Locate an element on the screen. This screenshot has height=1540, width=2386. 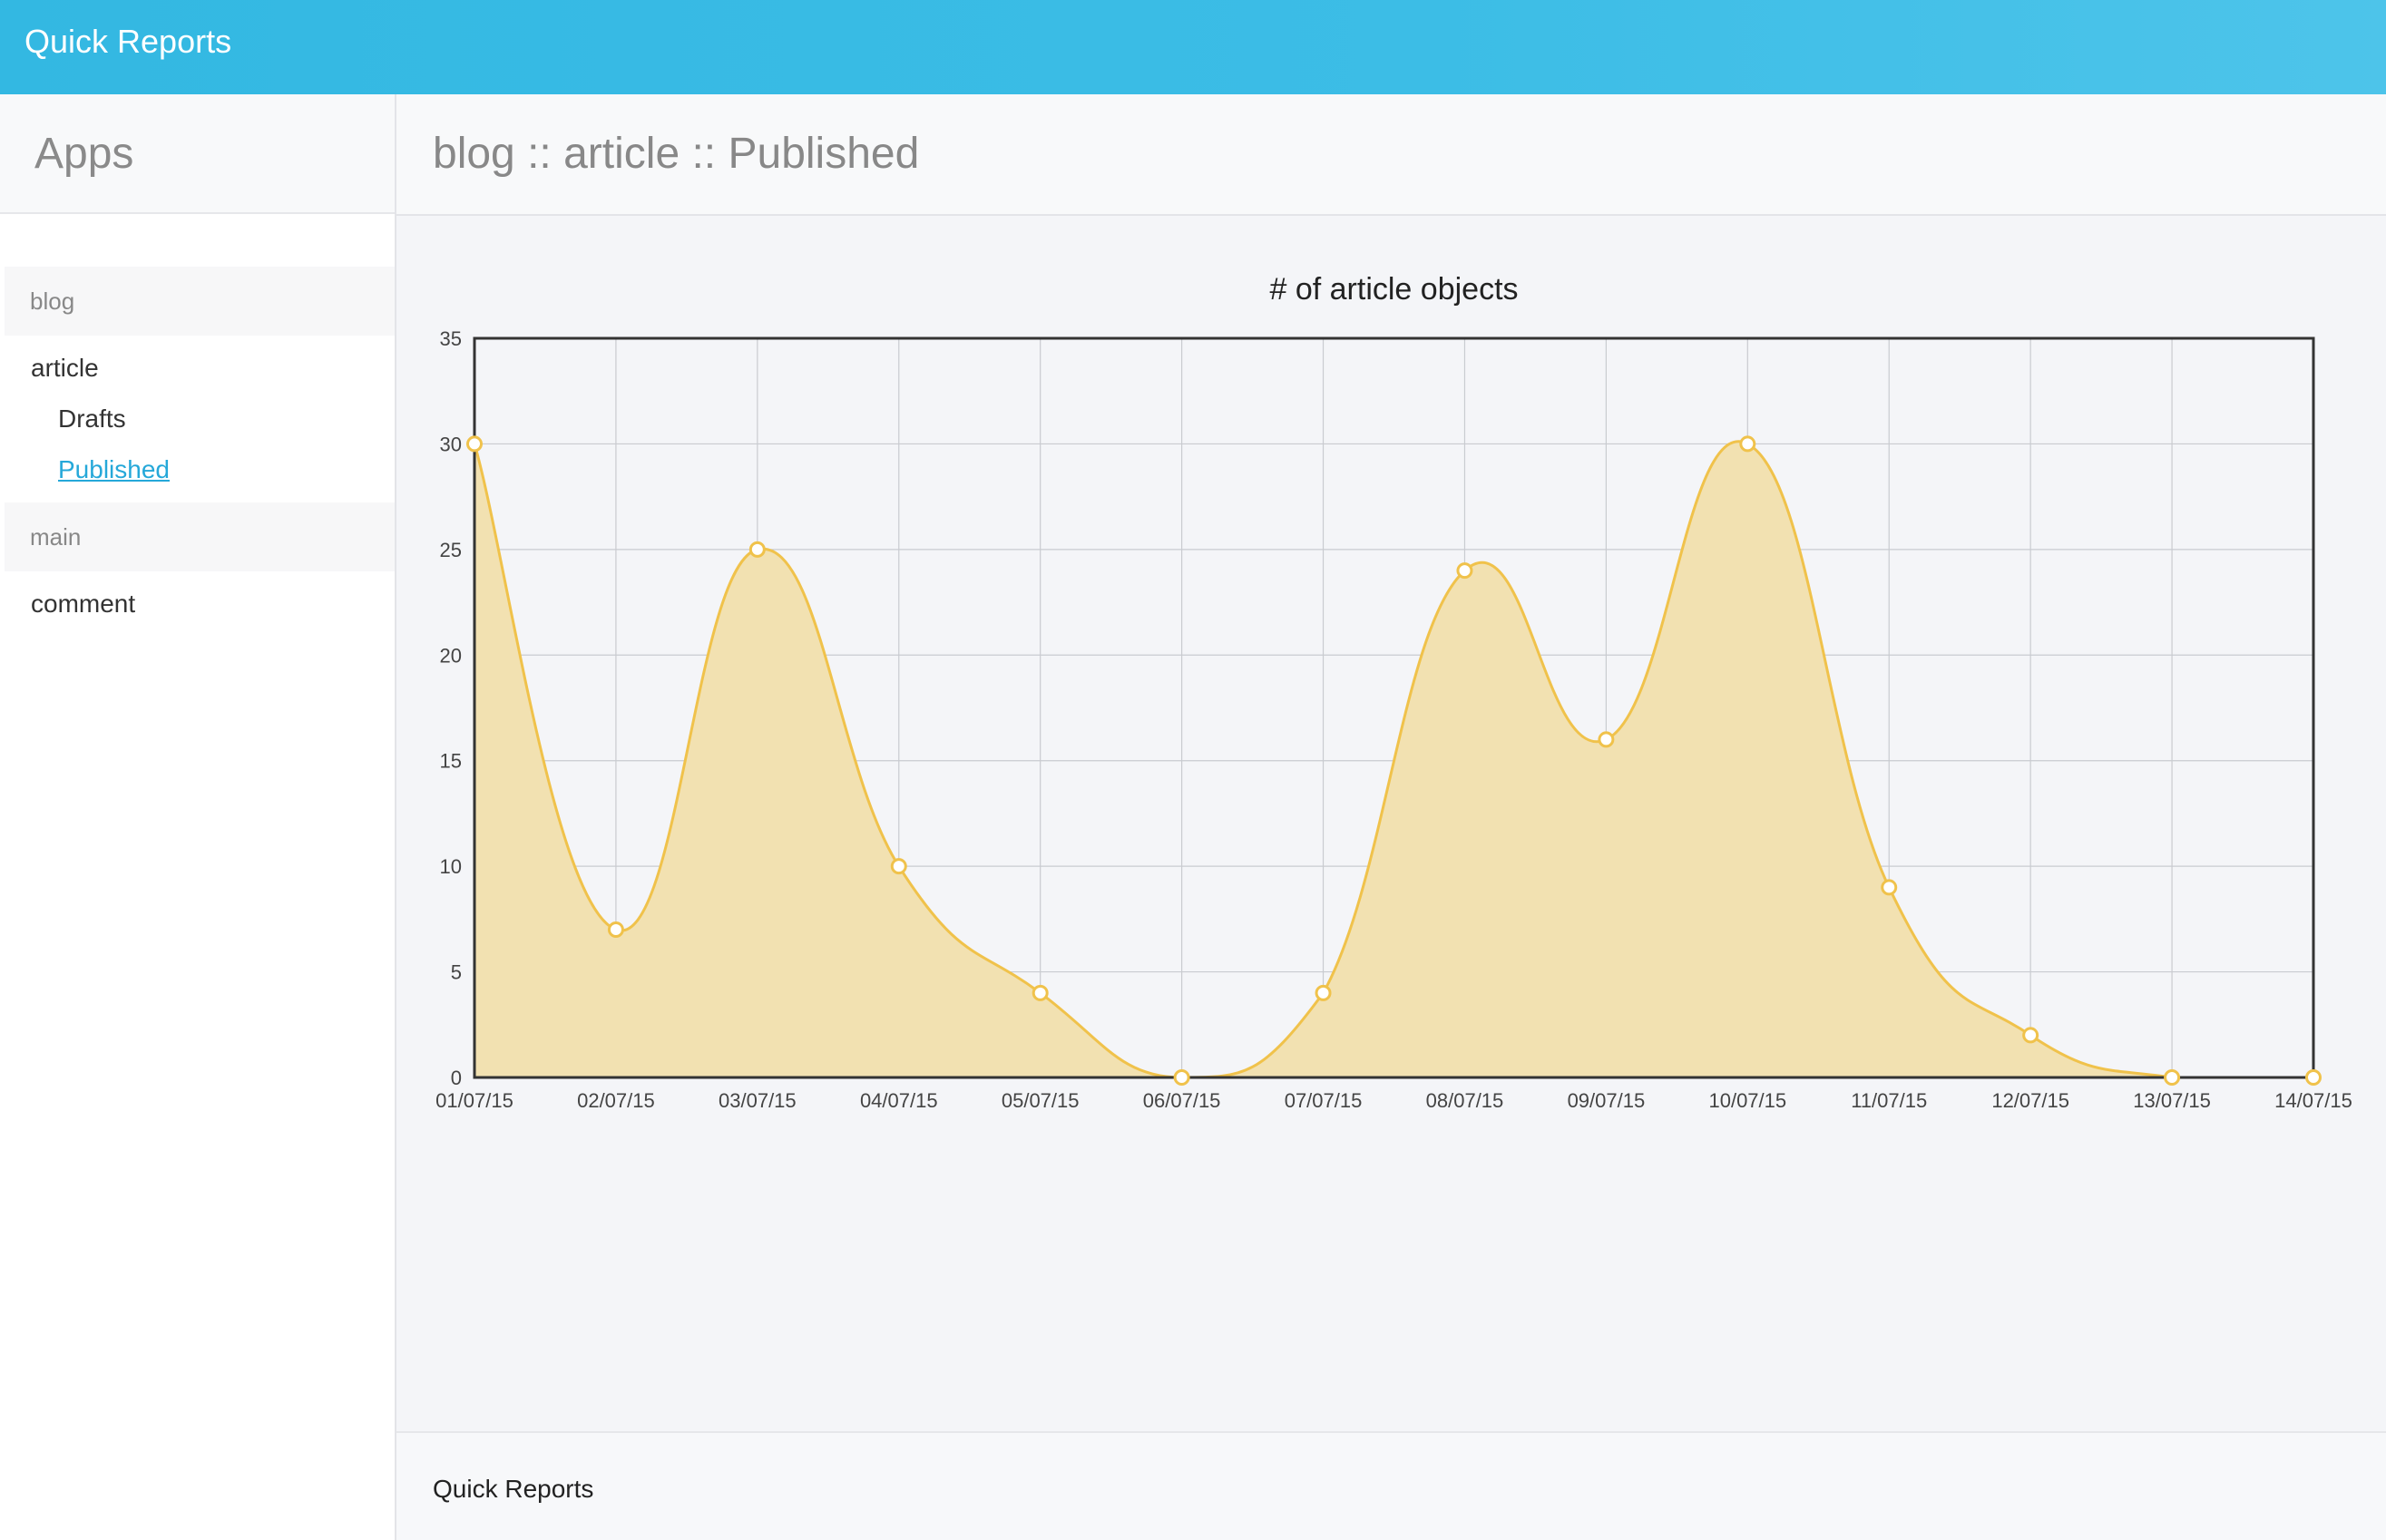
x-tick-label: 07/07/15 is located at coordinates (1324, 1100).